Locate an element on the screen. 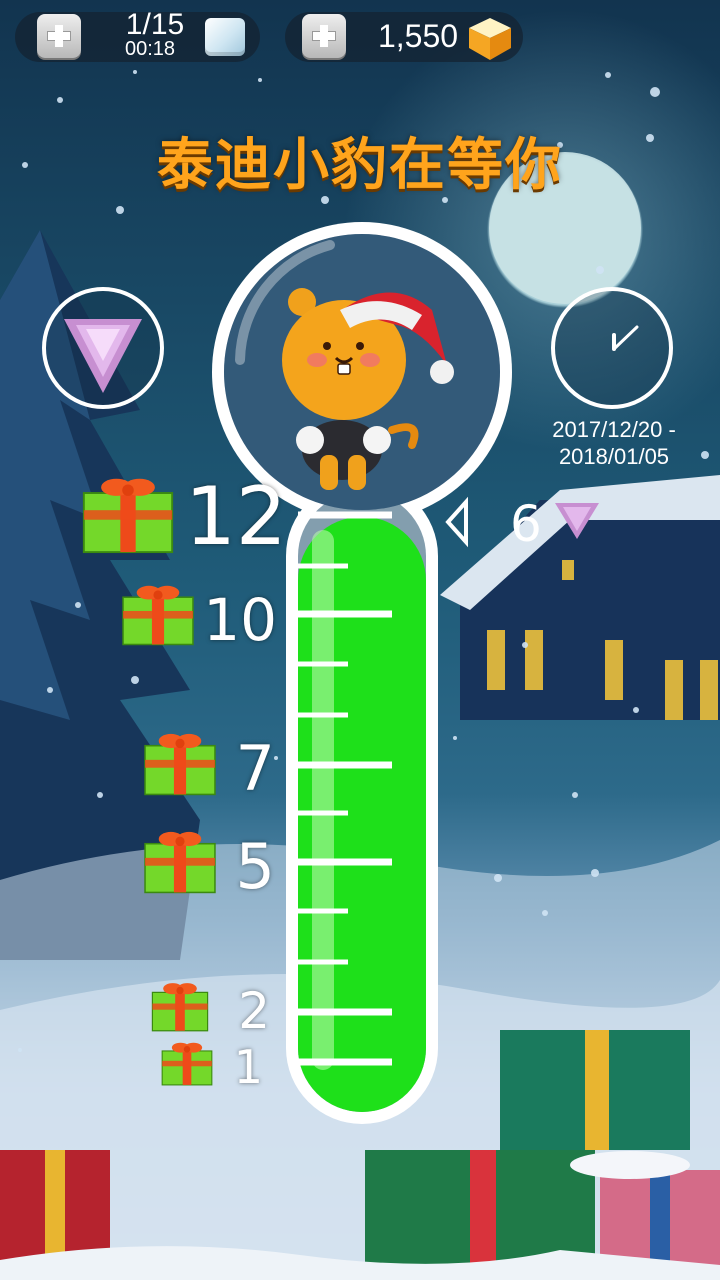 This screenshot has height=1280, width=720. small-gem-icon is located at coordinates (577, 521).